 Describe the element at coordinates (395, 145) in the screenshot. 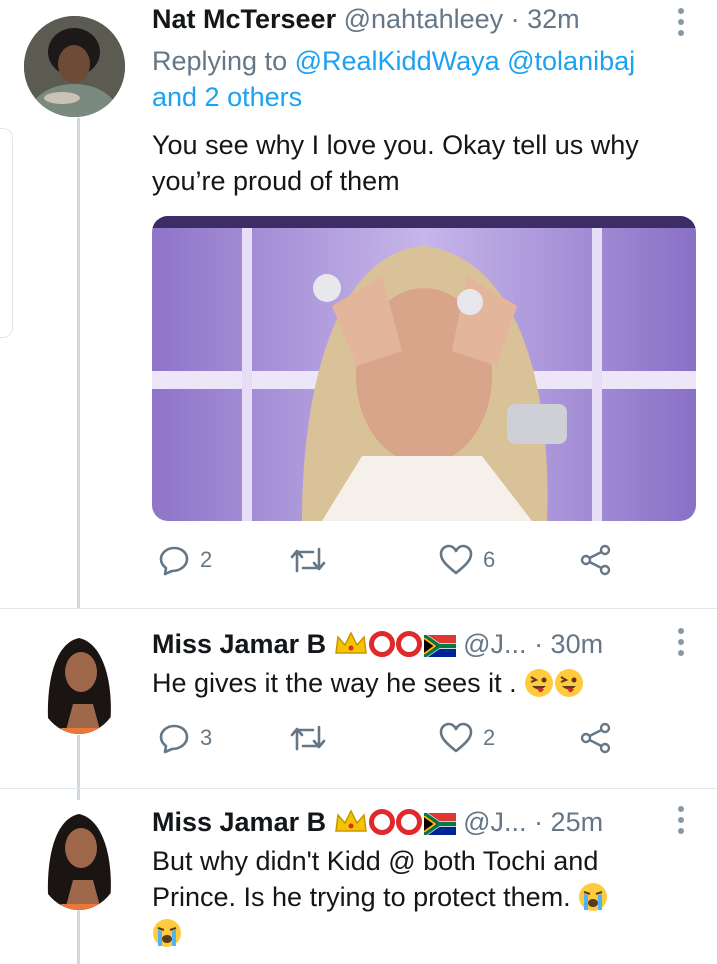

I see `tweet-text-line: You see why I love you. Okay tell us why` at that location.